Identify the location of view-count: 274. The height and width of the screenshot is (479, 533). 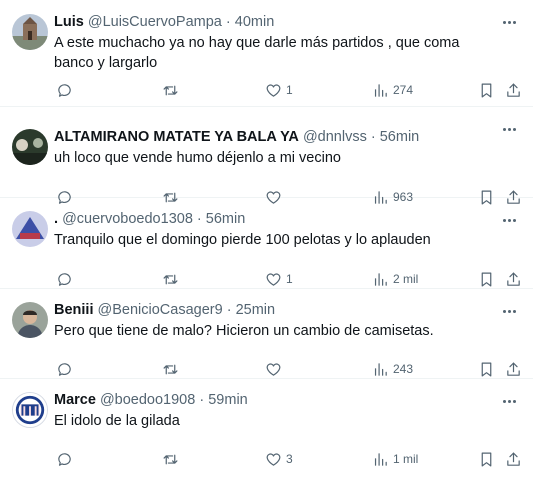
(403, 90).